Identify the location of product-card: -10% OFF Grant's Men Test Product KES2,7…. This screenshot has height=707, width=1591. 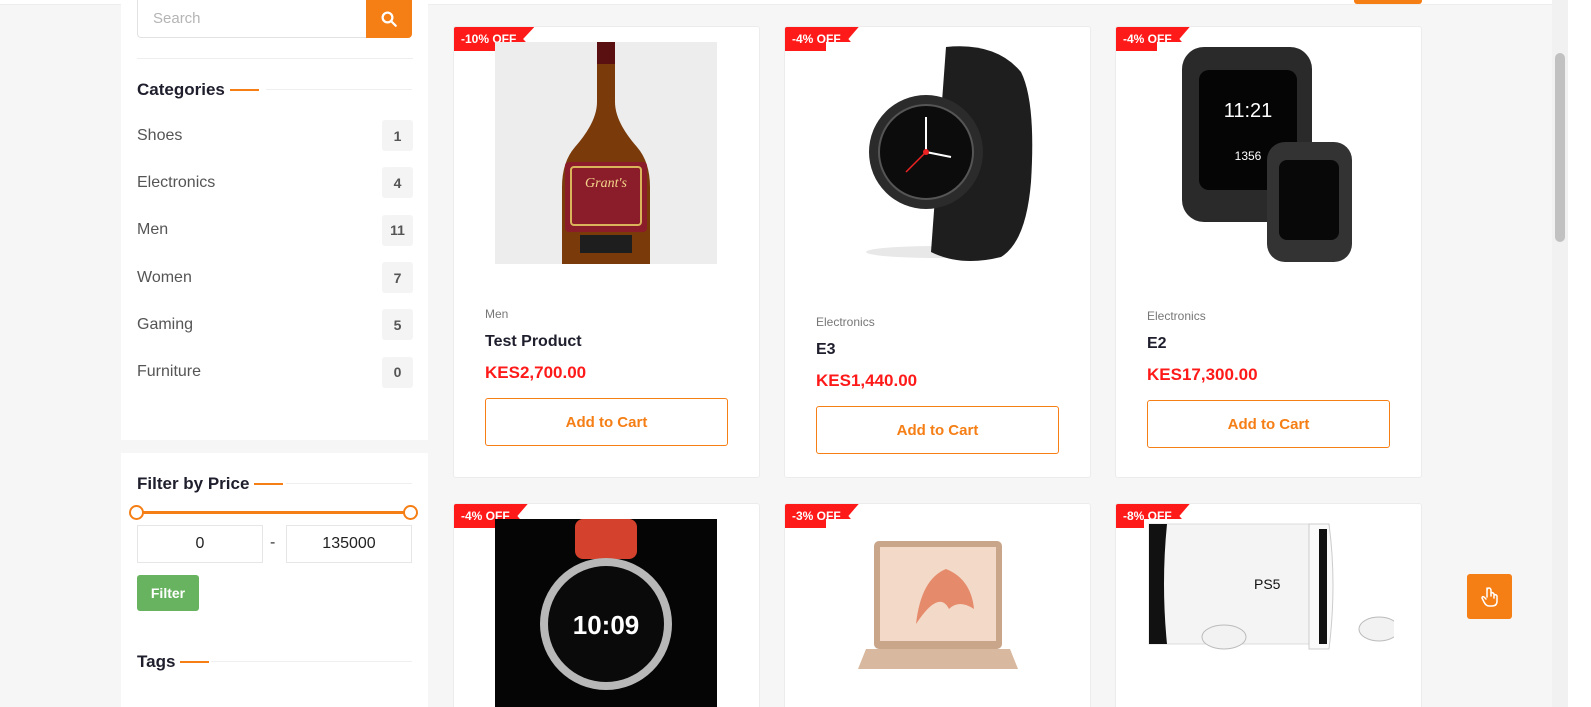
(606, 252).